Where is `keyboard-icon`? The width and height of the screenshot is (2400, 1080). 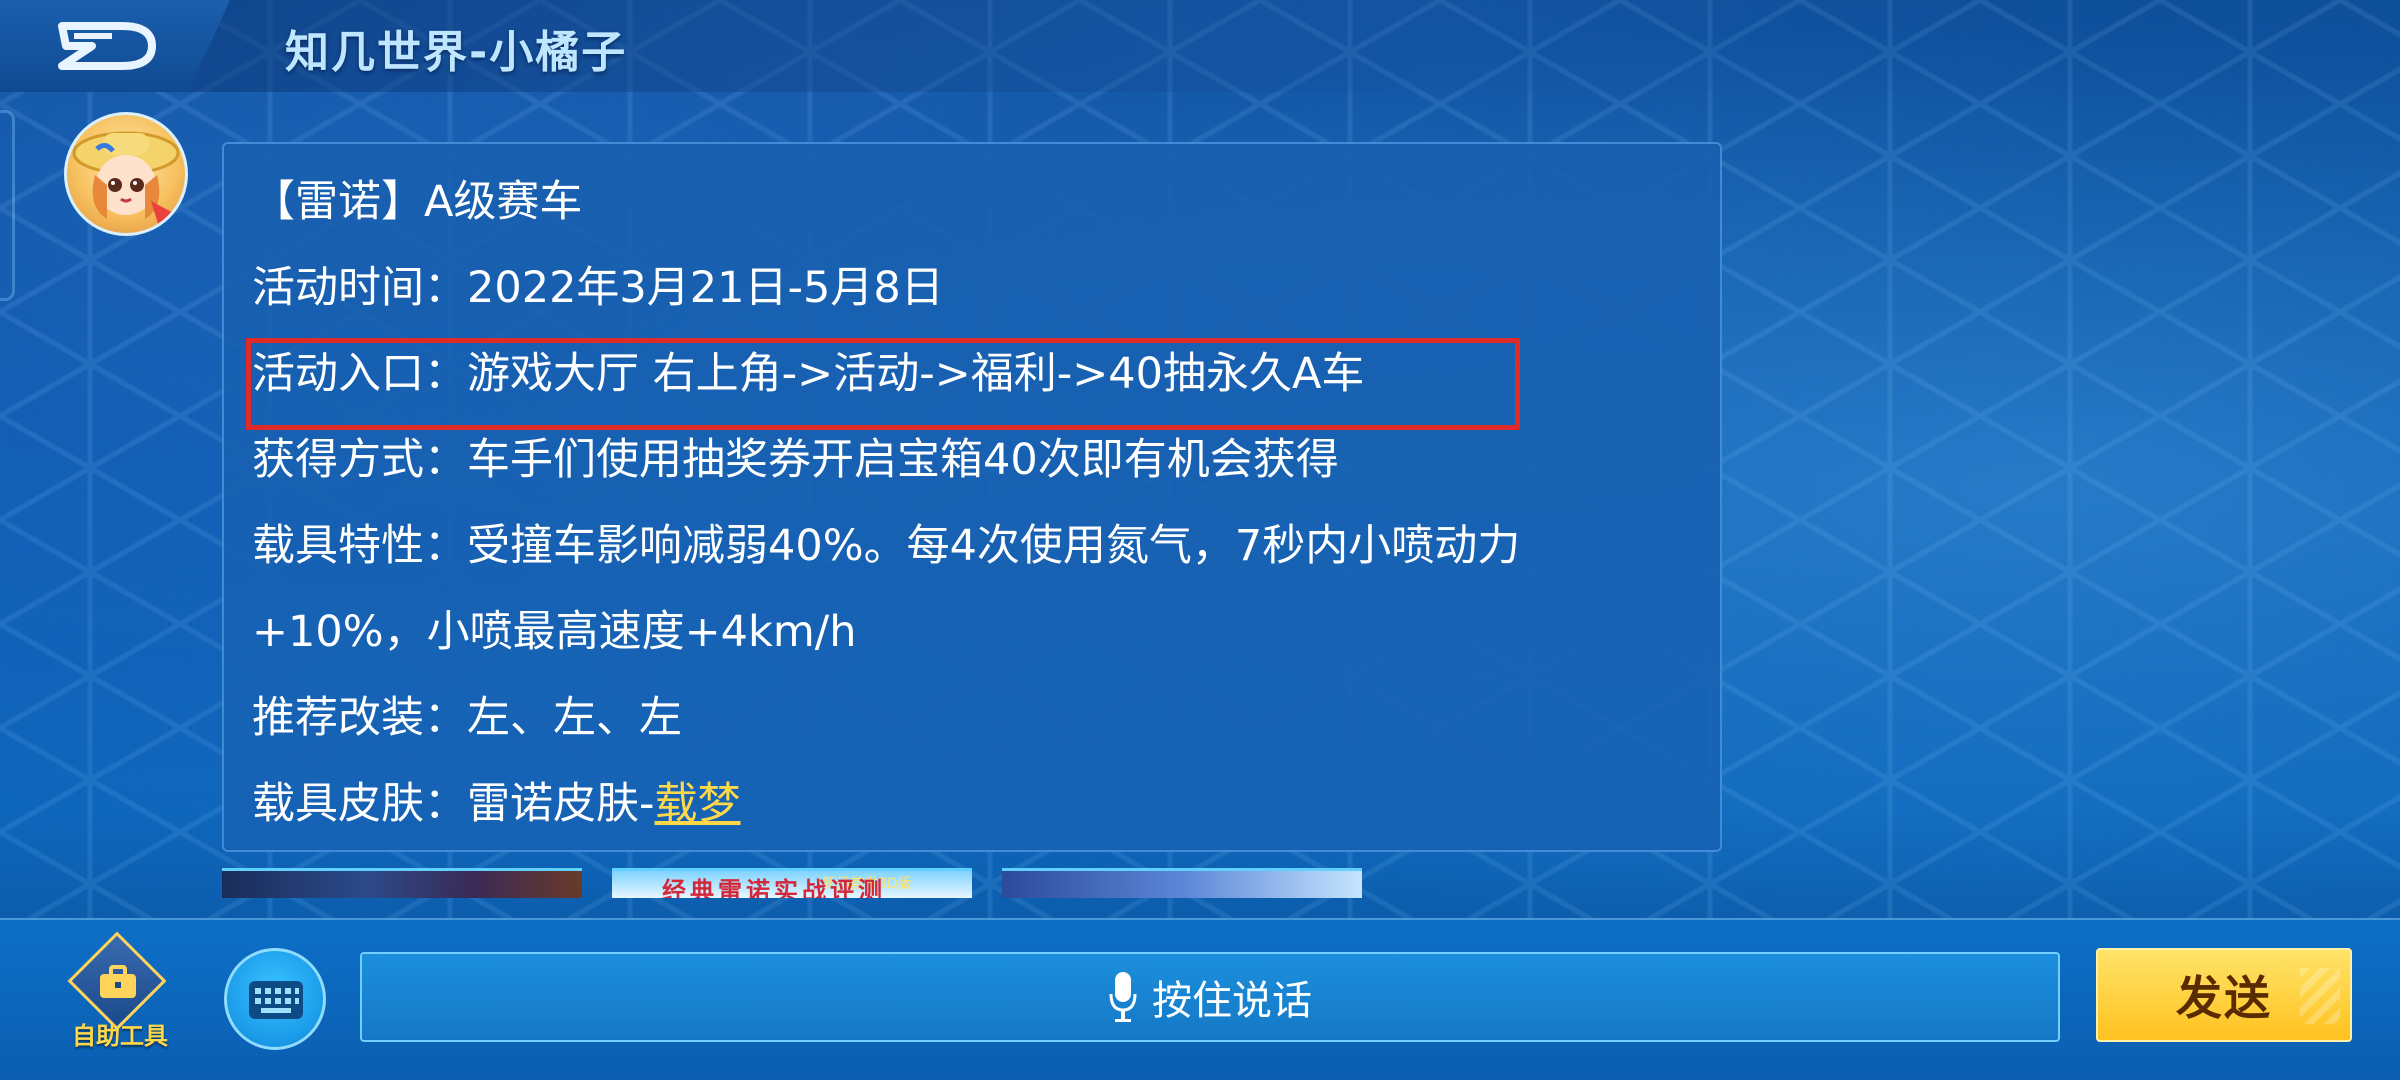 keyboard-icon is located at coordinates (276, 1000).